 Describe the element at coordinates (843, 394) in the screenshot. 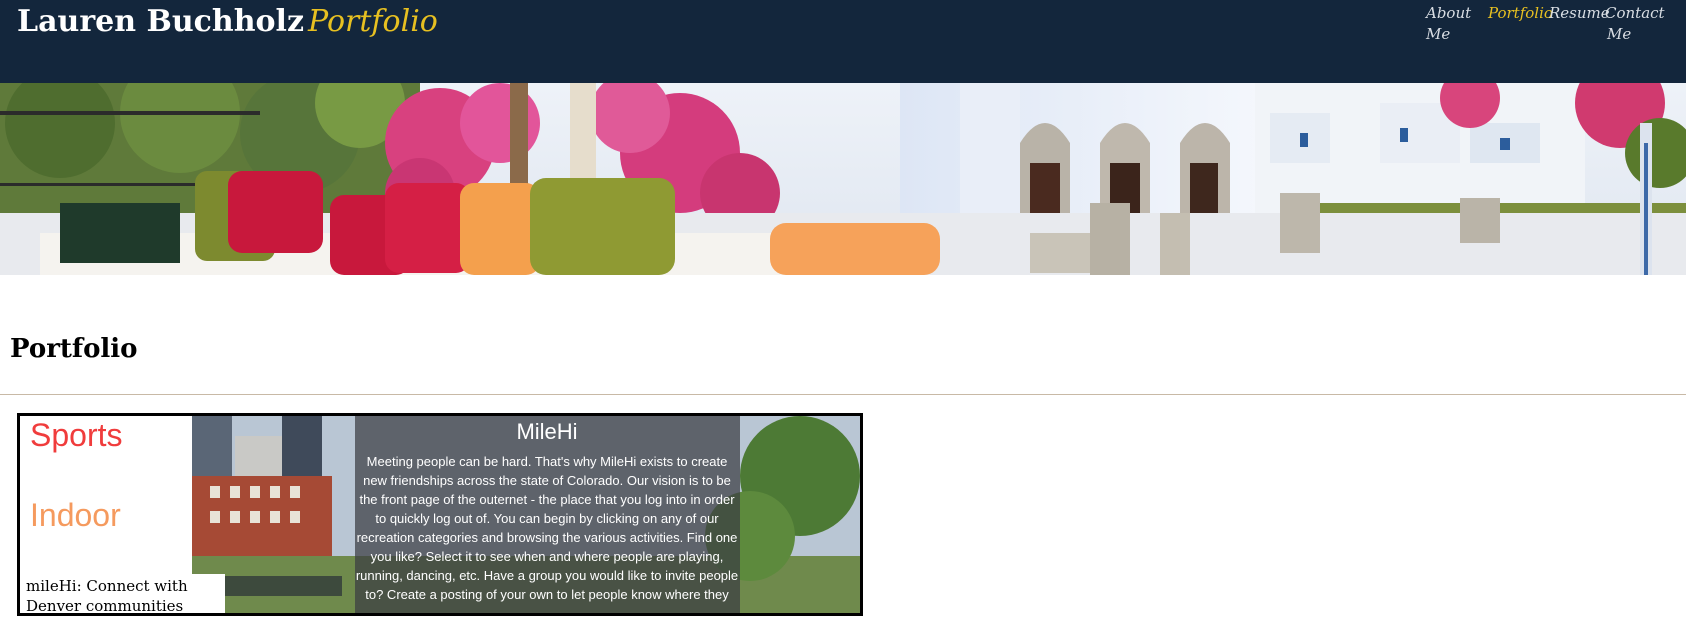

I see `section-divider` at that location.